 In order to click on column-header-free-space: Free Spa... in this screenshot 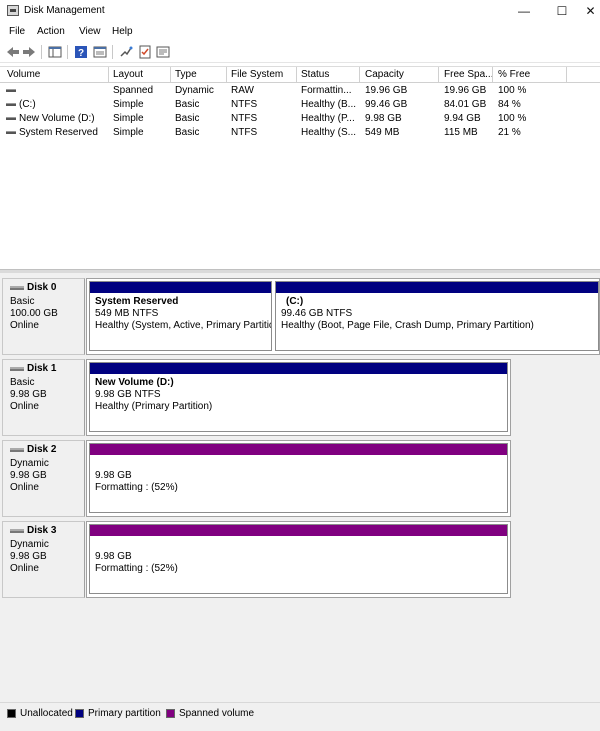, I will do `click(468, 74)`.